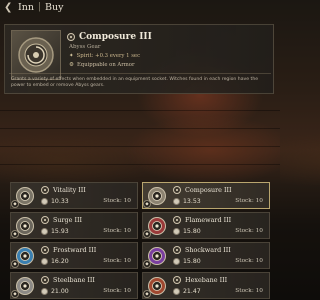 Image resolution: width=320 pixels, height=300 pixels. I want to click on shop-item-card: ◆ Vitality III 10.33 Stock: 10, so click(74, 195).